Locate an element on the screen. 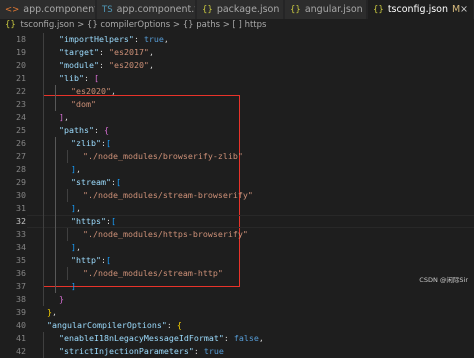 The image size is (474, 358). code-line: 42"strictInjectionParameters": true is located at coordinates (237, 351).